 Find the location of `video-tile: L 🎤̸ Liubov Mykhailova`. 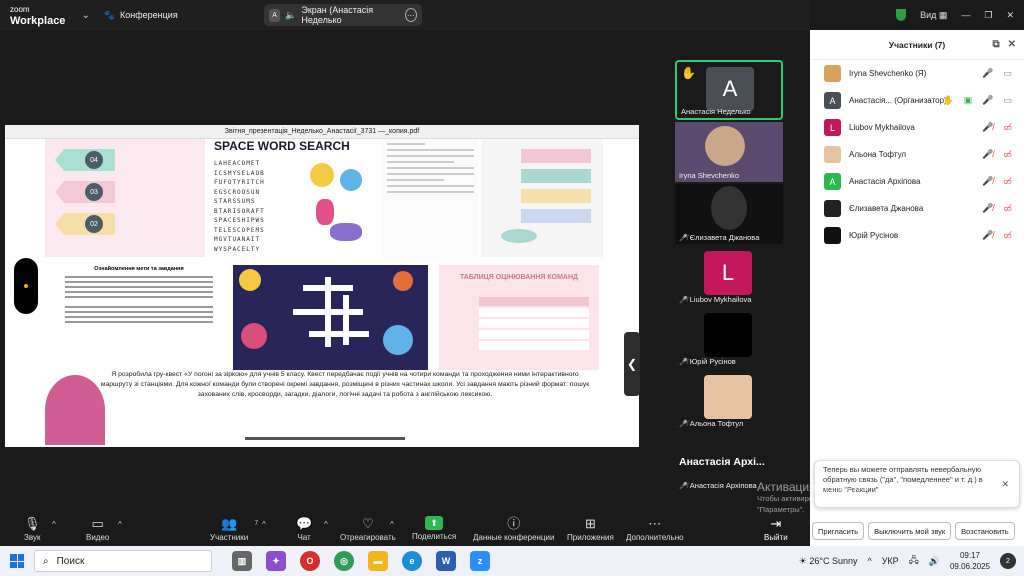

video-tile: L 🎤̸ Liubov Mykhailova is located at coordinates (729, 276).